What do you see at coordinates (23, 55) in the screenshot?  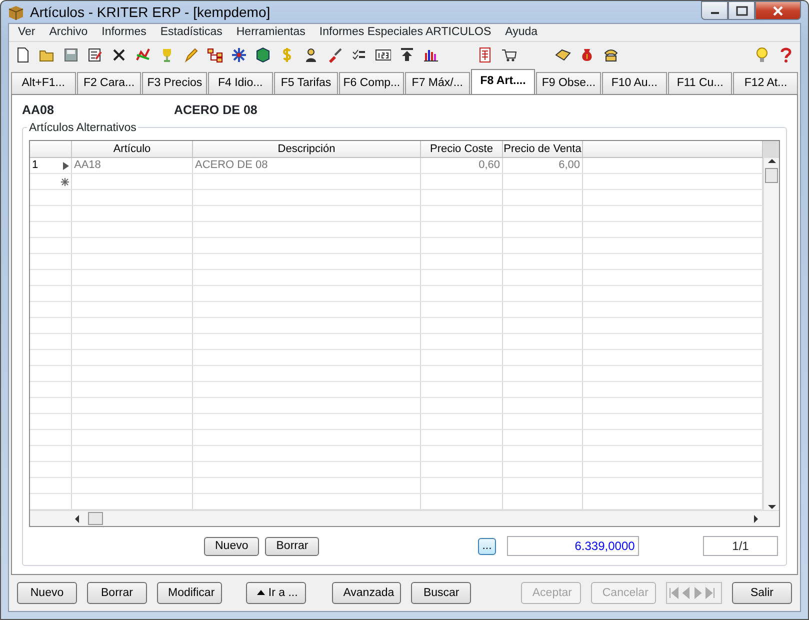 I see `new-document-icon` at bounding box center [23, 55].